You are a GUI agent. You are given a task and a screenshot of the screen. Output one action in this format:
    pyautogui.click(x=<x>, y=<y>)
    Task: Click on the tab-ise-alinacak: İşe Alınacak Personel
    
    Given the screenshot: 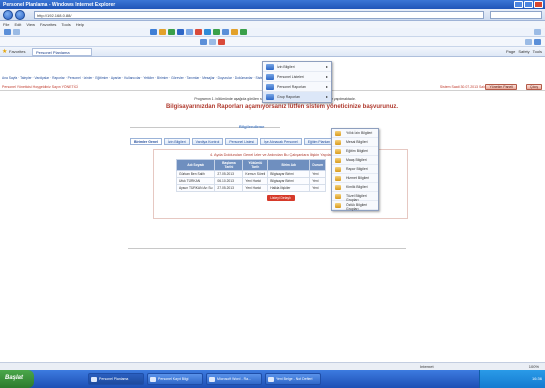 What is the action you would take?
    pyautogui.click(x=281, y=141)
    